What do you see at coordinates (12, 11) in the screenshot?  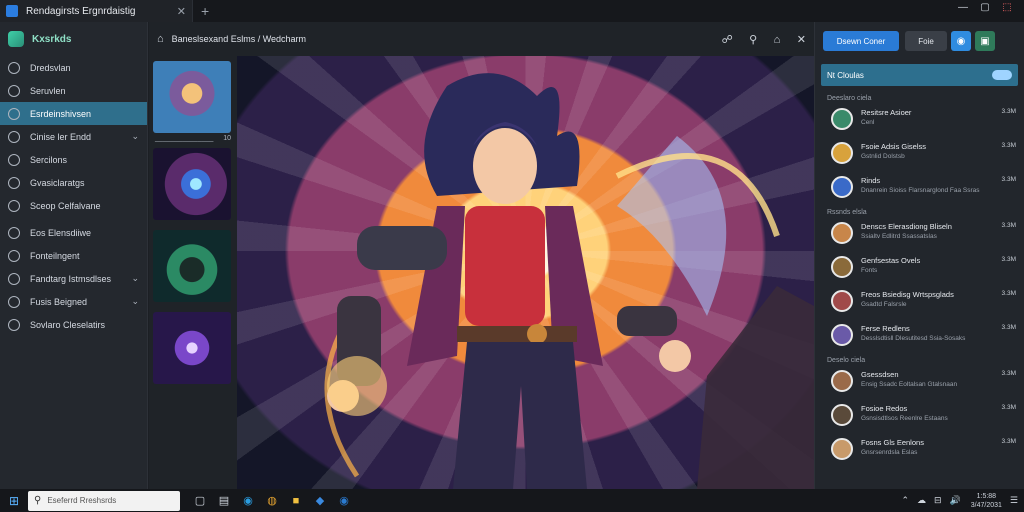 I see `app-icon` at bounding box center [12, 11].